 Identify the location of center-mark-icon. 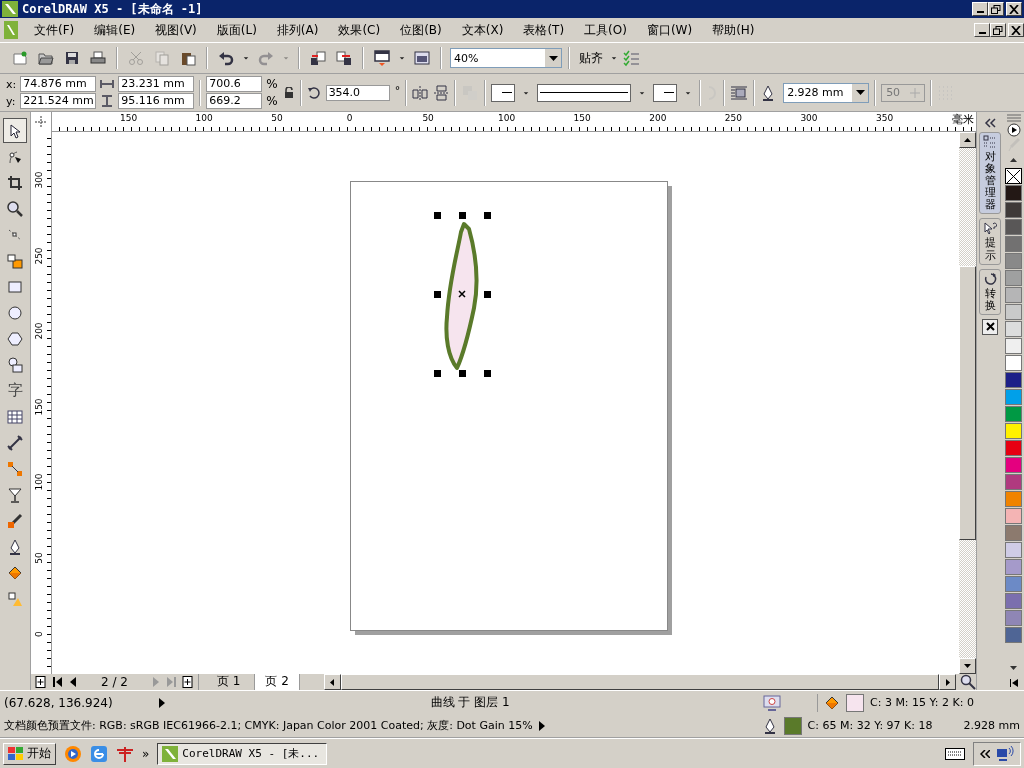
(462, 294).